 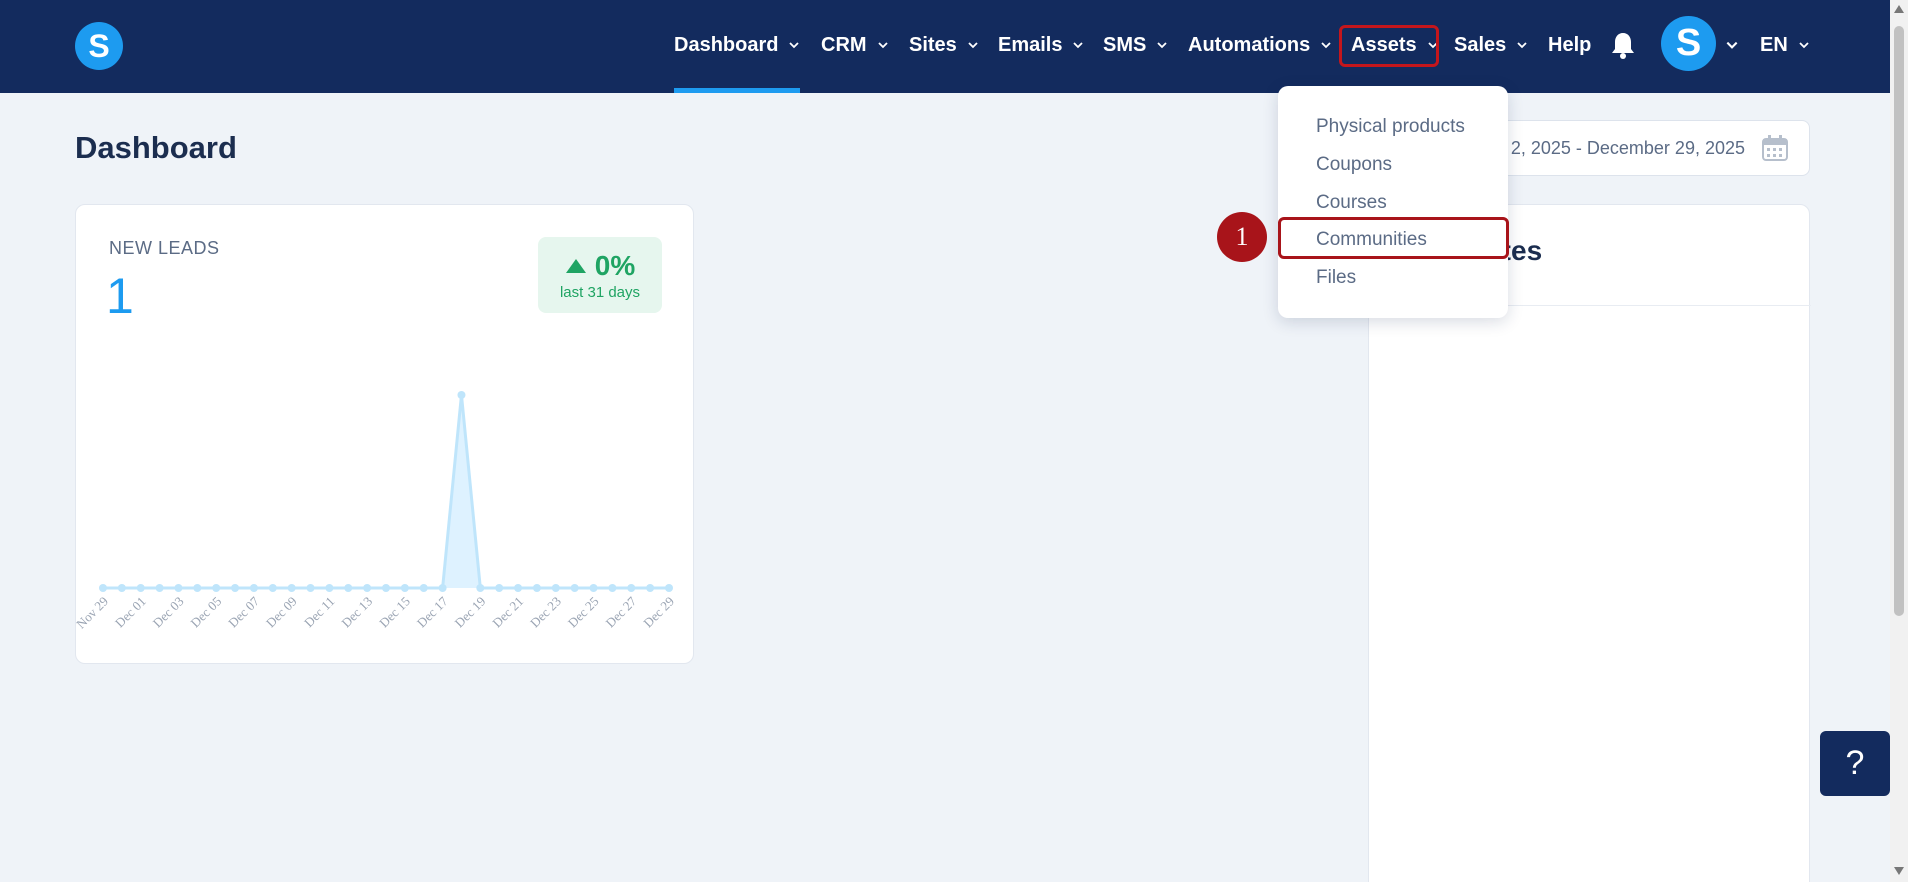 What do you see at coordinates (243, 611) in the screenshot?
I see `x-tick-label: Dec 07` at bounding box center [243, 611].